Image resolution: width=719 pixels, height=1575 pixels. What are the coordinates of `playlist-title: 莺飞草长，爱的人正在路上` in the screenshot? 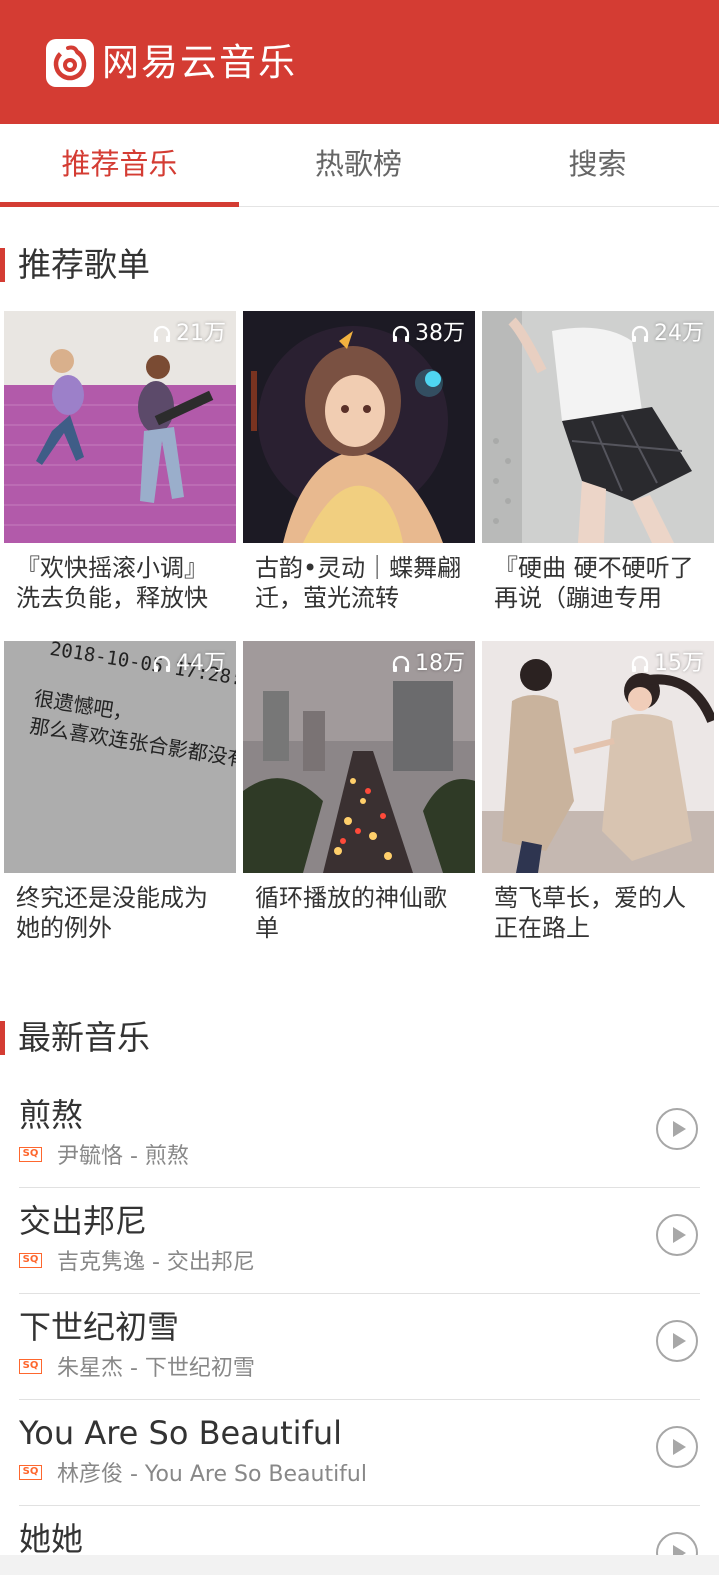 It's located at (590, 913).